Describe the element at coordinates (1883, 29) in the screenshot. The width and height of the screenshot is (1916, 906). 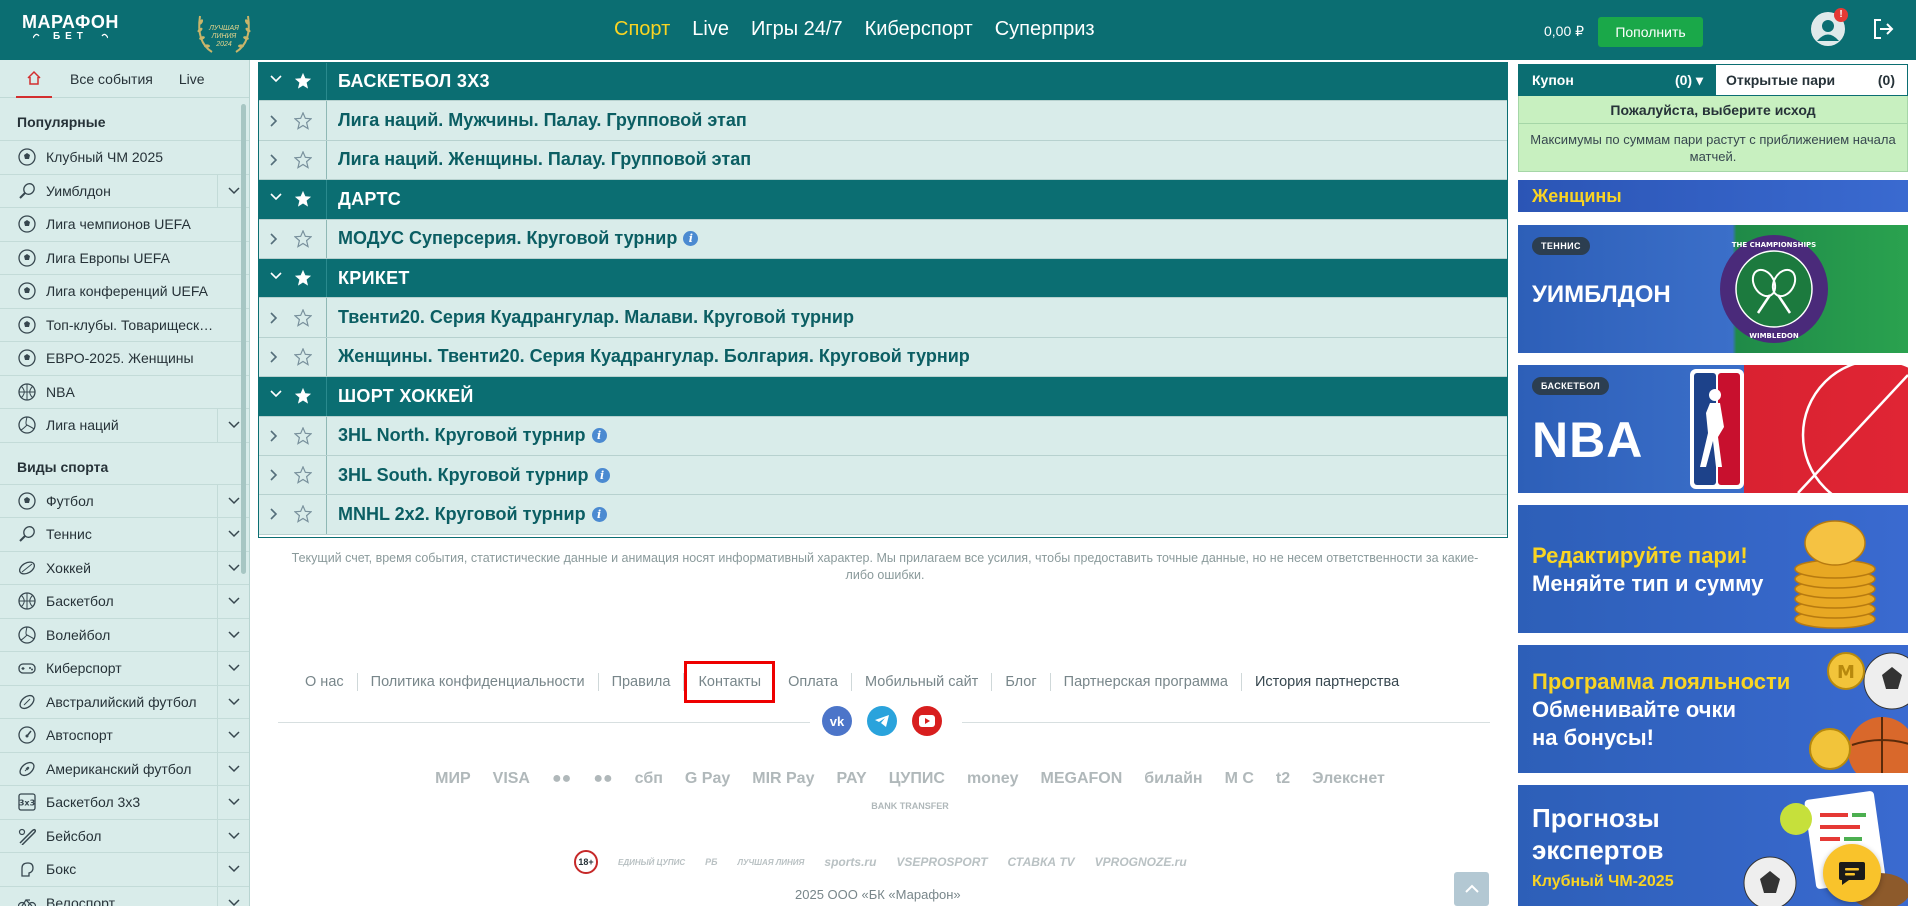
I see `logout-icon` at that location.